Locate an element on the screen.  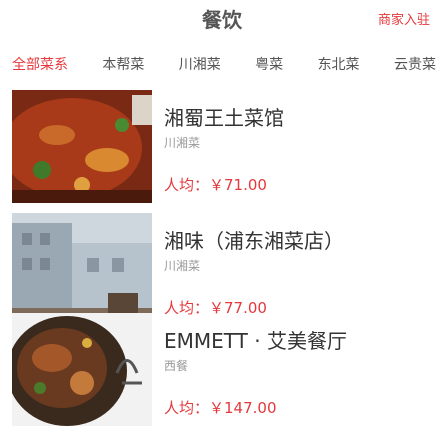
tab-chuanxiang: 川湘菜 is located at coordinates (200, 64).